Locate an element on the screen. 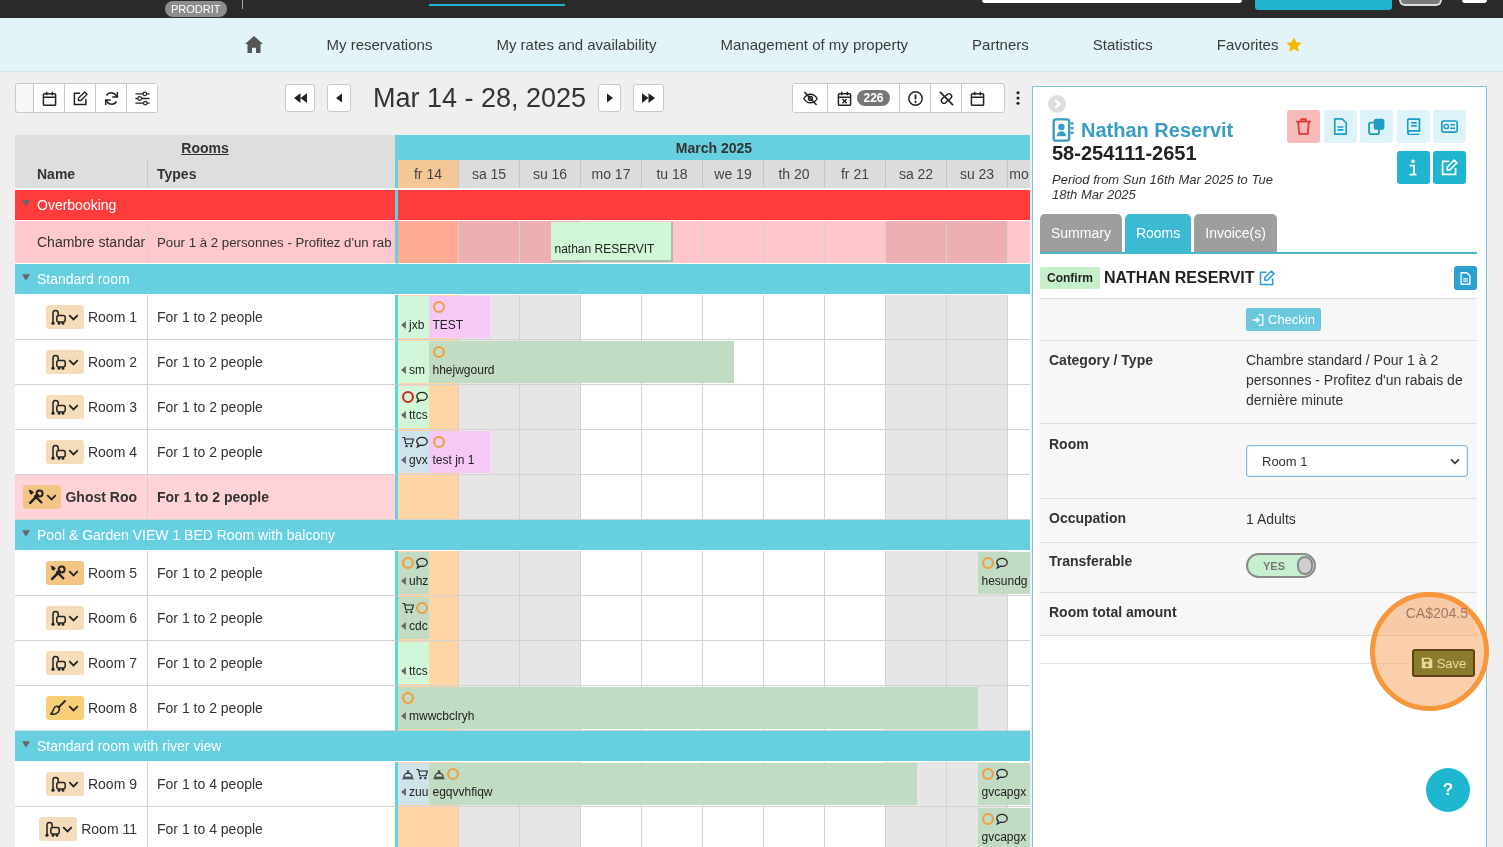  field-label: Transferable is located at coordinates (1091, 562).